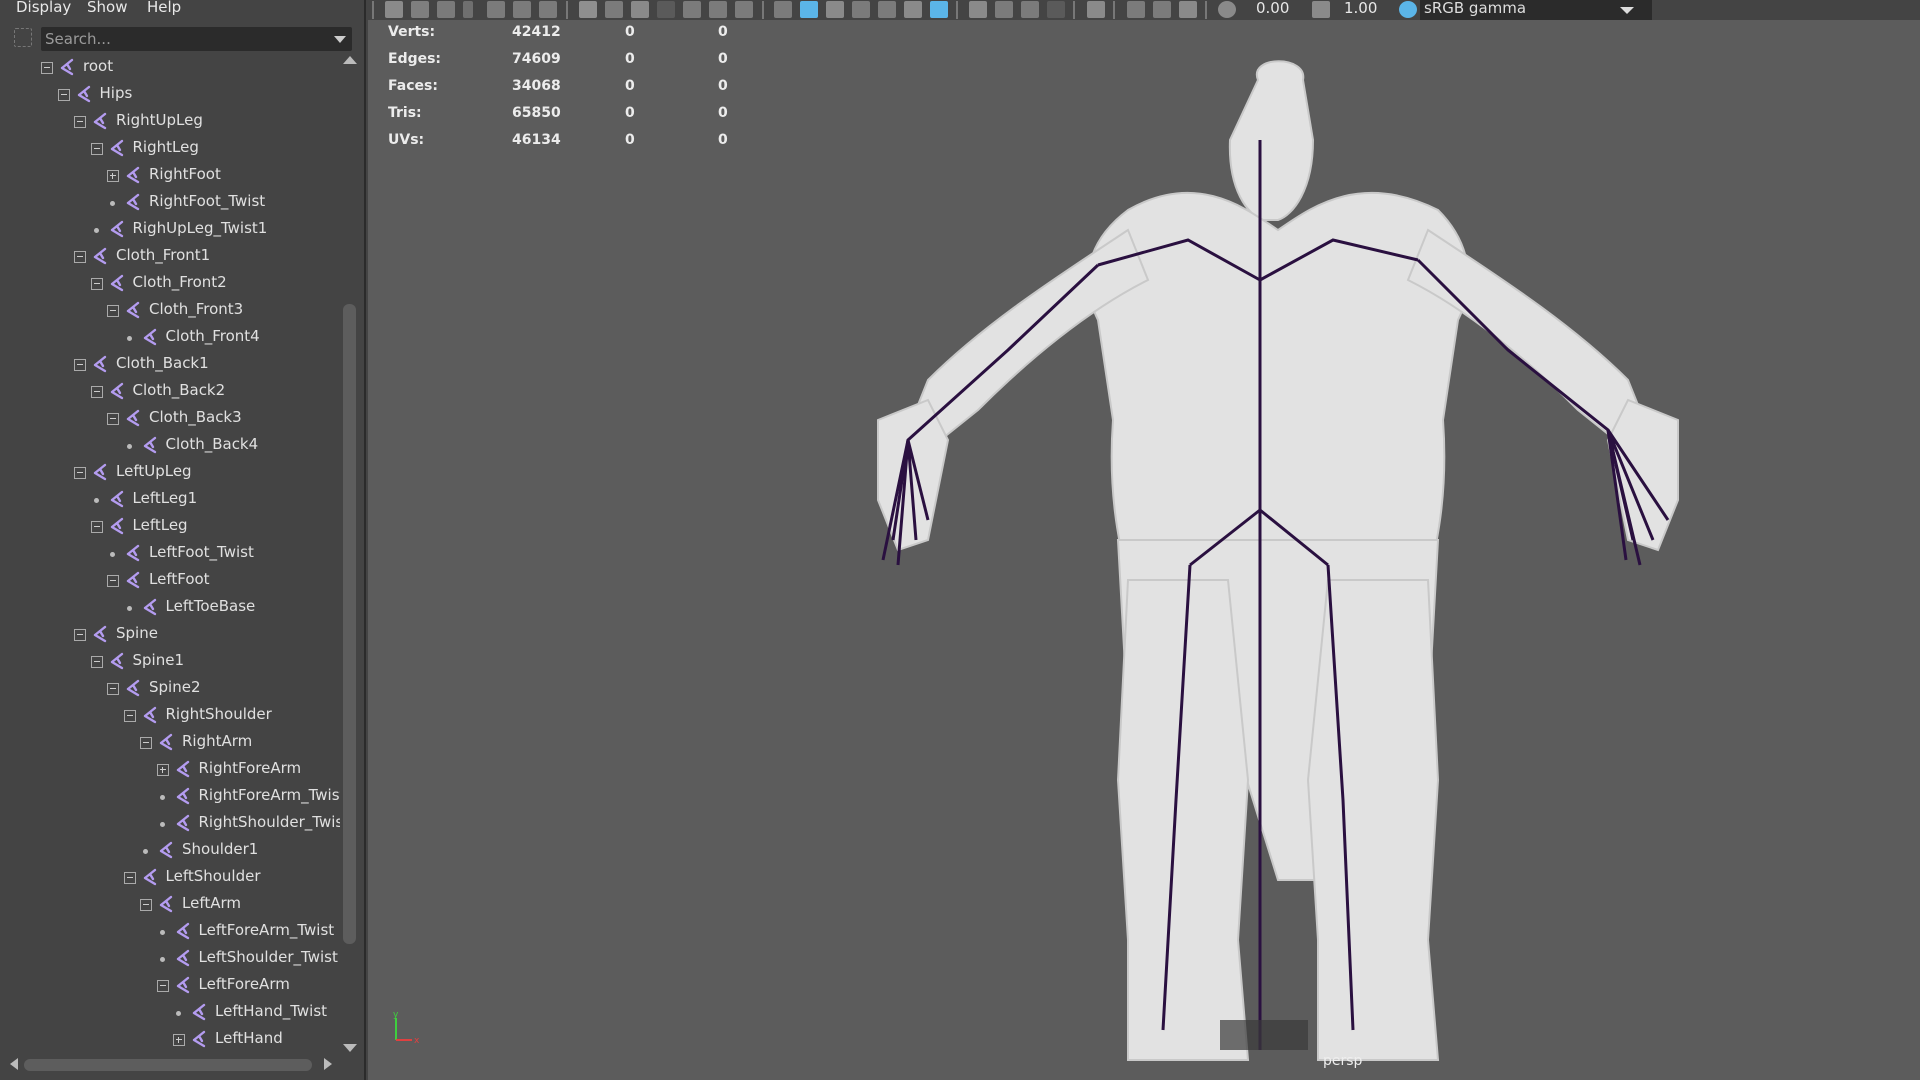 The height and width of the screenshot is (1080, 1920). I want to click on horizontal-scrollbar, so click(170, 1066).